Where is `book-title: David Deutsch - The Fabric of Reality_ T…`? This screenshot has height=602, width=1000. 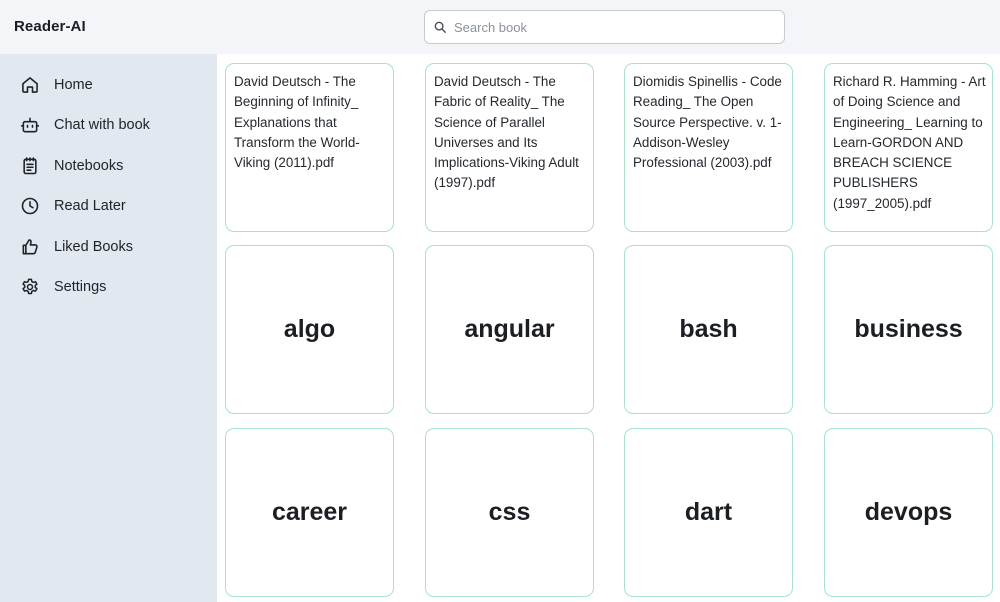 book-title: David Deutsch - The Fabric of Reality_ T… is located at coordinates (506, 132).